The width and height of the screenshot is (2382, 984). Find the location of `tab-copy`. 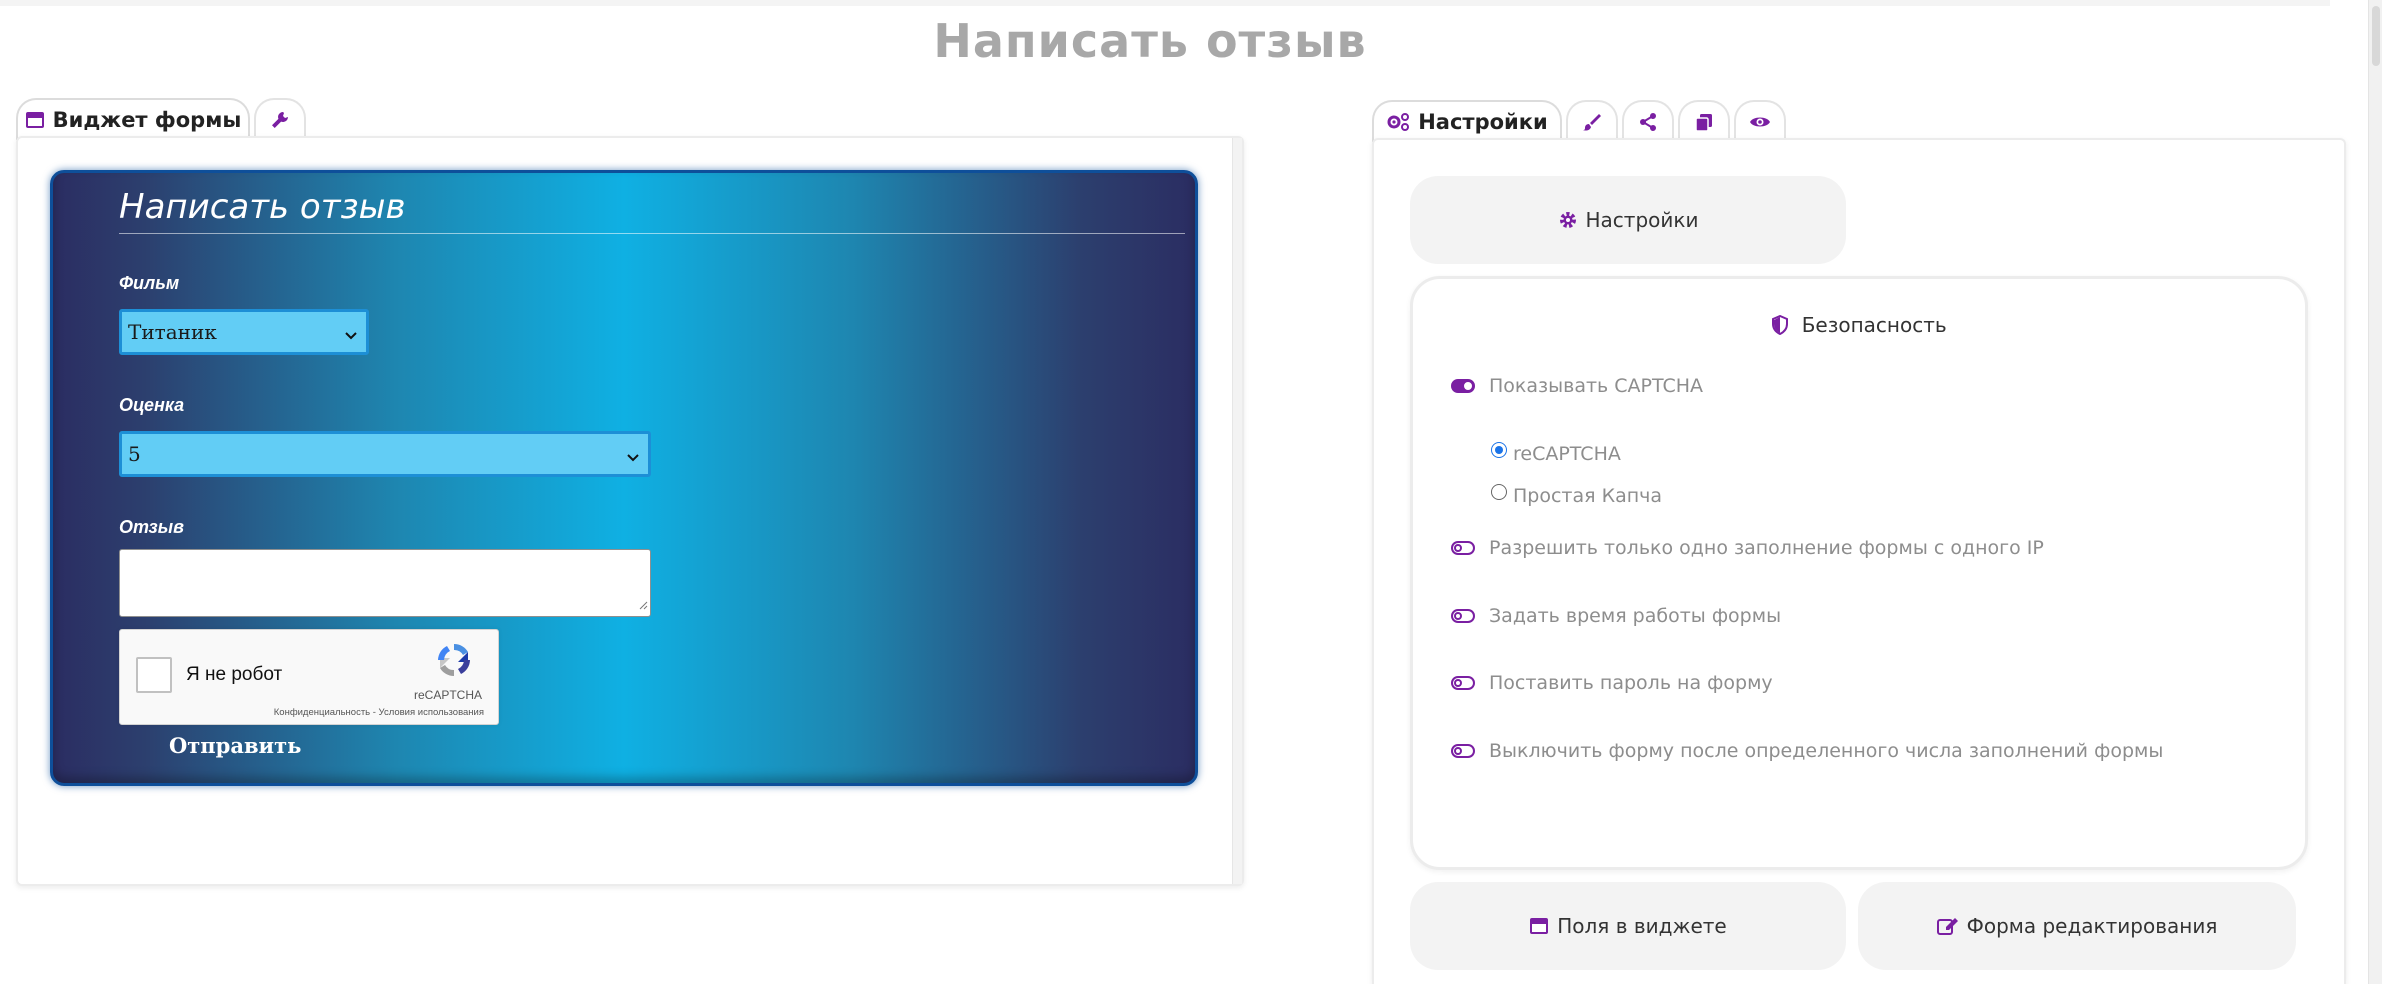

tab-copy is located at coordinates (1704, 121).